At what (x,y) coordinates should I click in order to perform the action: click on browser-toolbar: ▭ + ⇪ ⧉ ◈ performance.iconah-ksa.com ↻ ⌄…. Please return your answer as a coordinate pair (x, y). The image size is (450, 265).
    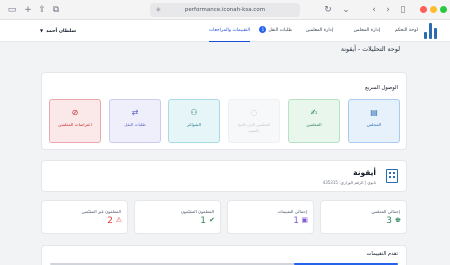
    Looking at the image, I should click on (225, 10).